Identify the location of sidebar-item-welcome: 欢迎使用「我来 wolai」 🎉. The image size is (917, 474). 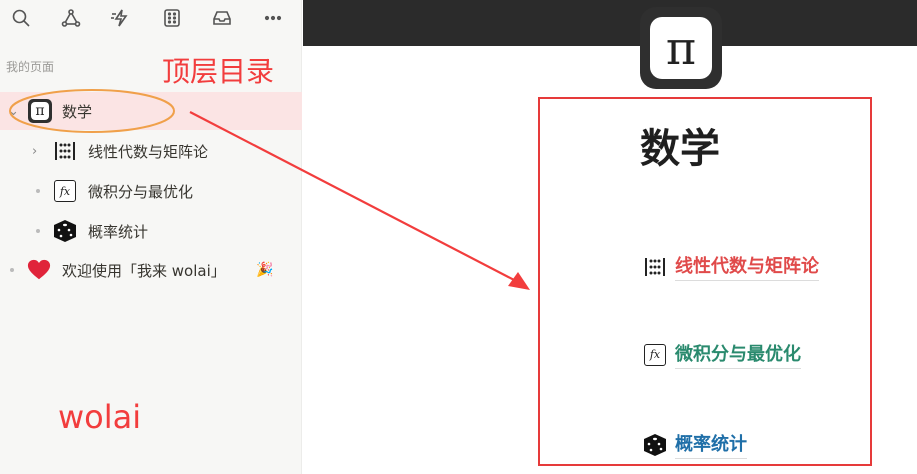
(151, 270).